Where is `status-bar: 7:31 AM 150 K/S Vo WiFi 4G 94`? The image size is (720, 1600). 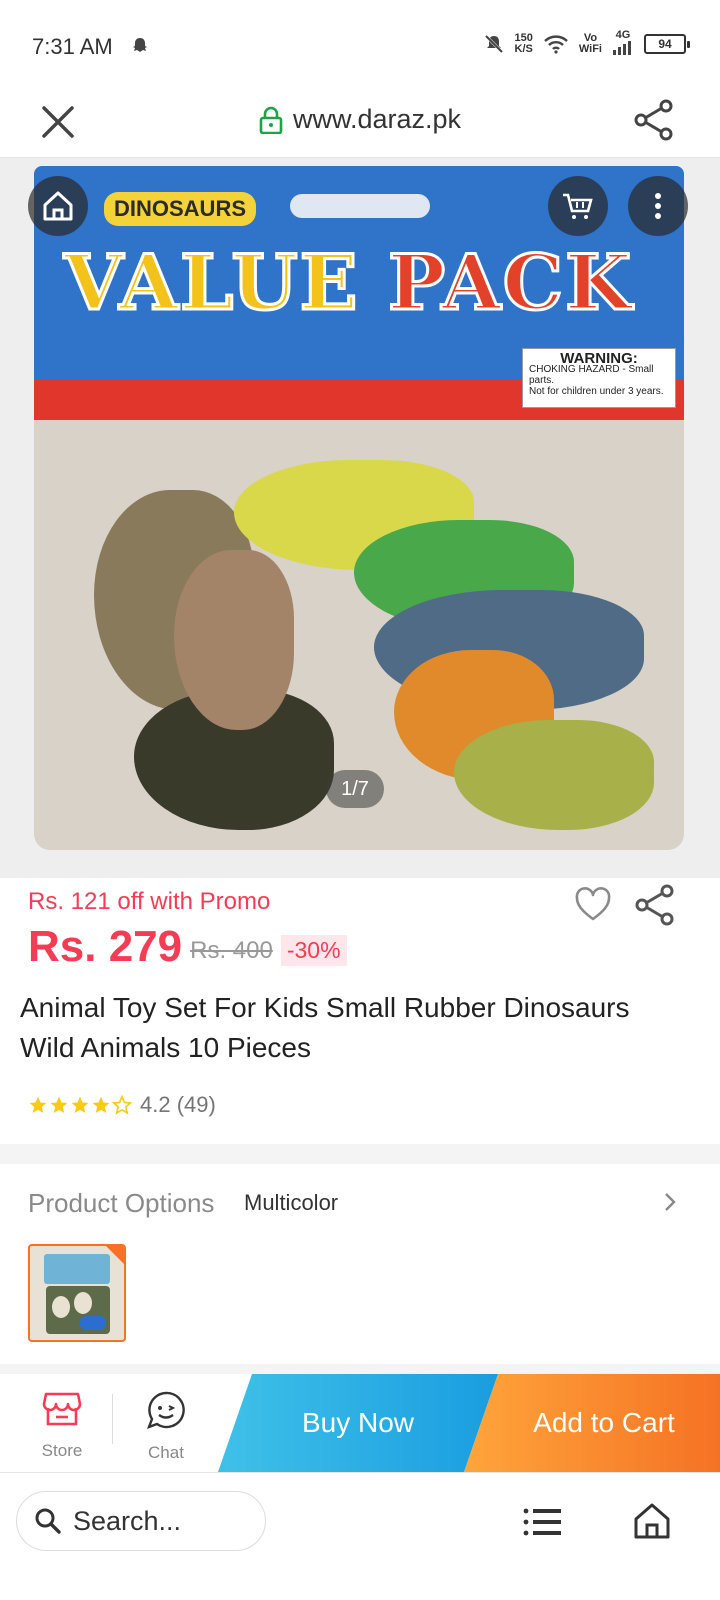 status-bar: 7:31 AM 150 K/S Vo WiFi 4G 94 is located at coordinates (360, 46).